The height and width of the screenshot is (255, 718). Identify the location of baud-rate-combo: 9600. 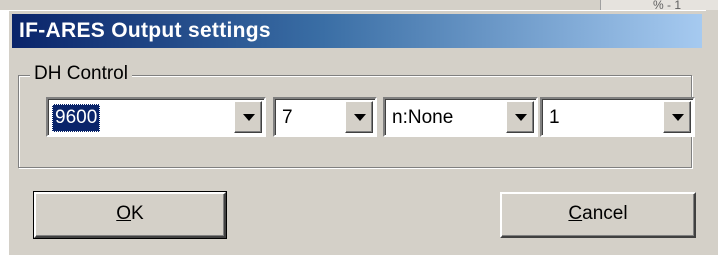
(156, 117).